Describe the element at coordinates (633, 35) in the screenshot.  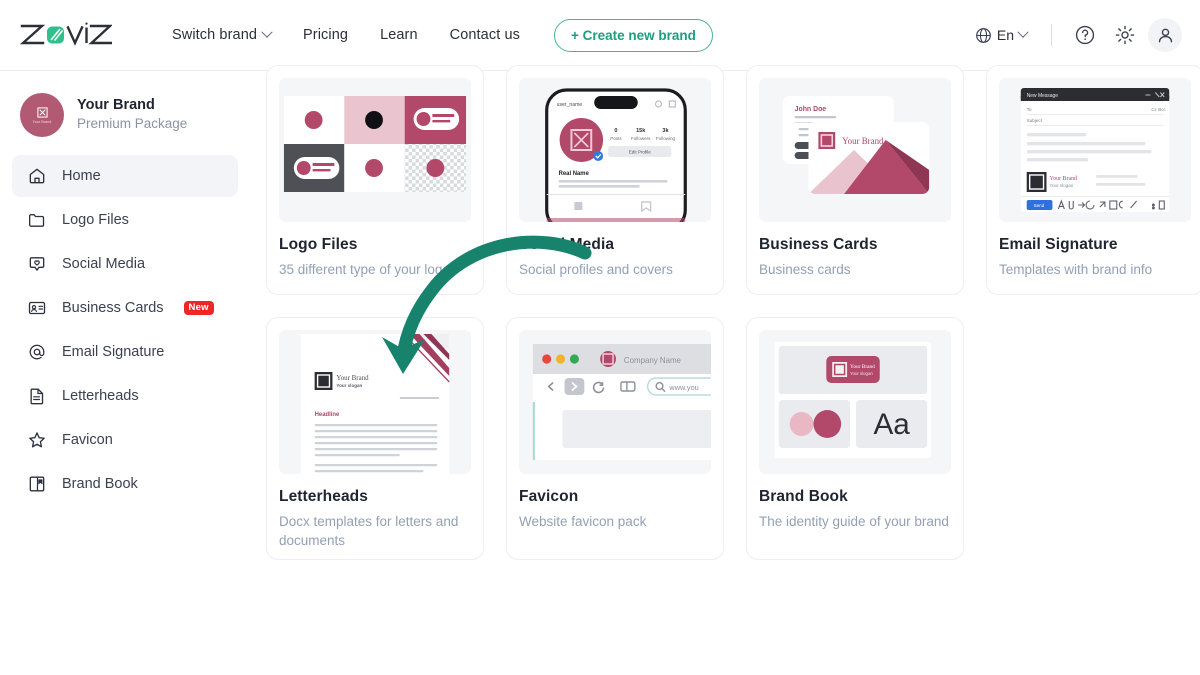
I see `create-new-brand-button: + Create new brand` at that location.